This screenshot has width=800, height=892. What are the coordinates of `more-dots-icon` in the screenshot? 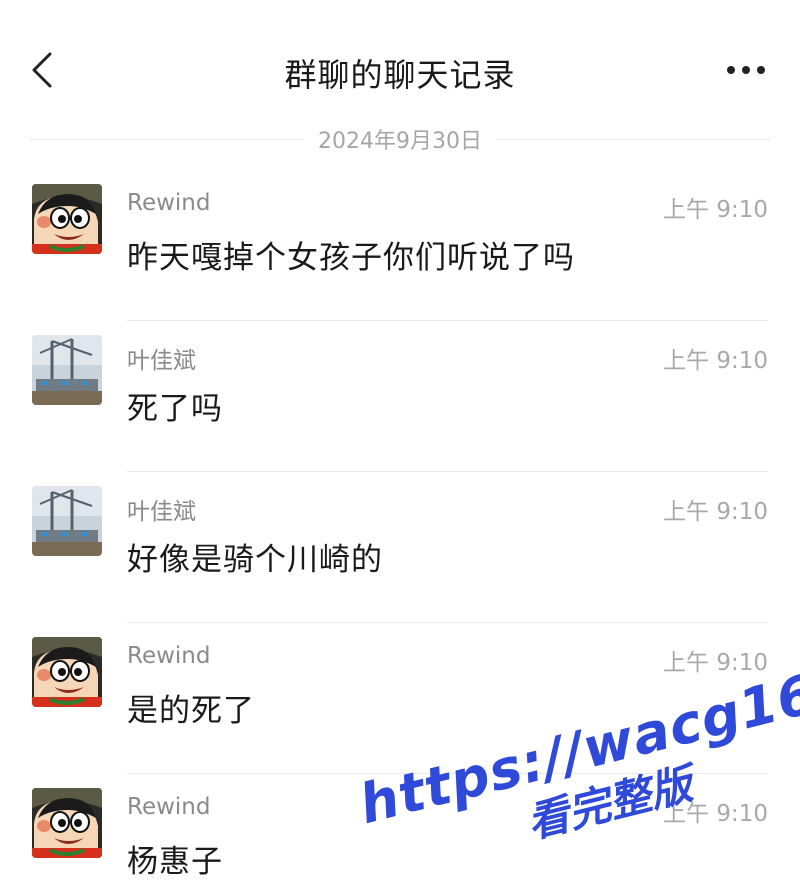 It's located at (746, 70).